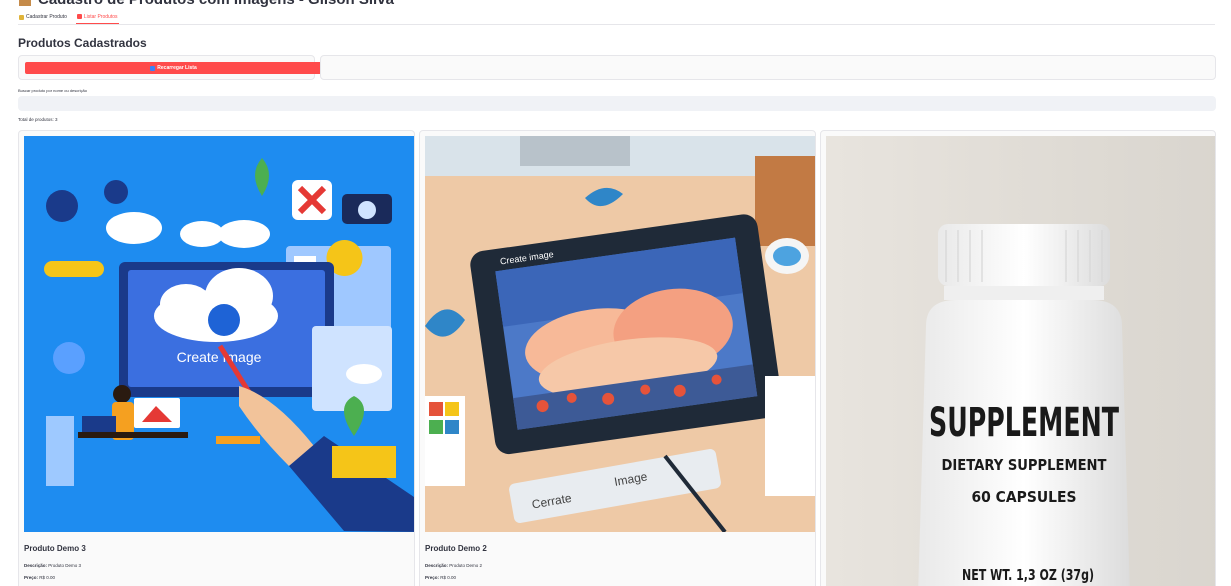  I want to click on reload-list-button: Recarregar Lista, so click(173, 68).